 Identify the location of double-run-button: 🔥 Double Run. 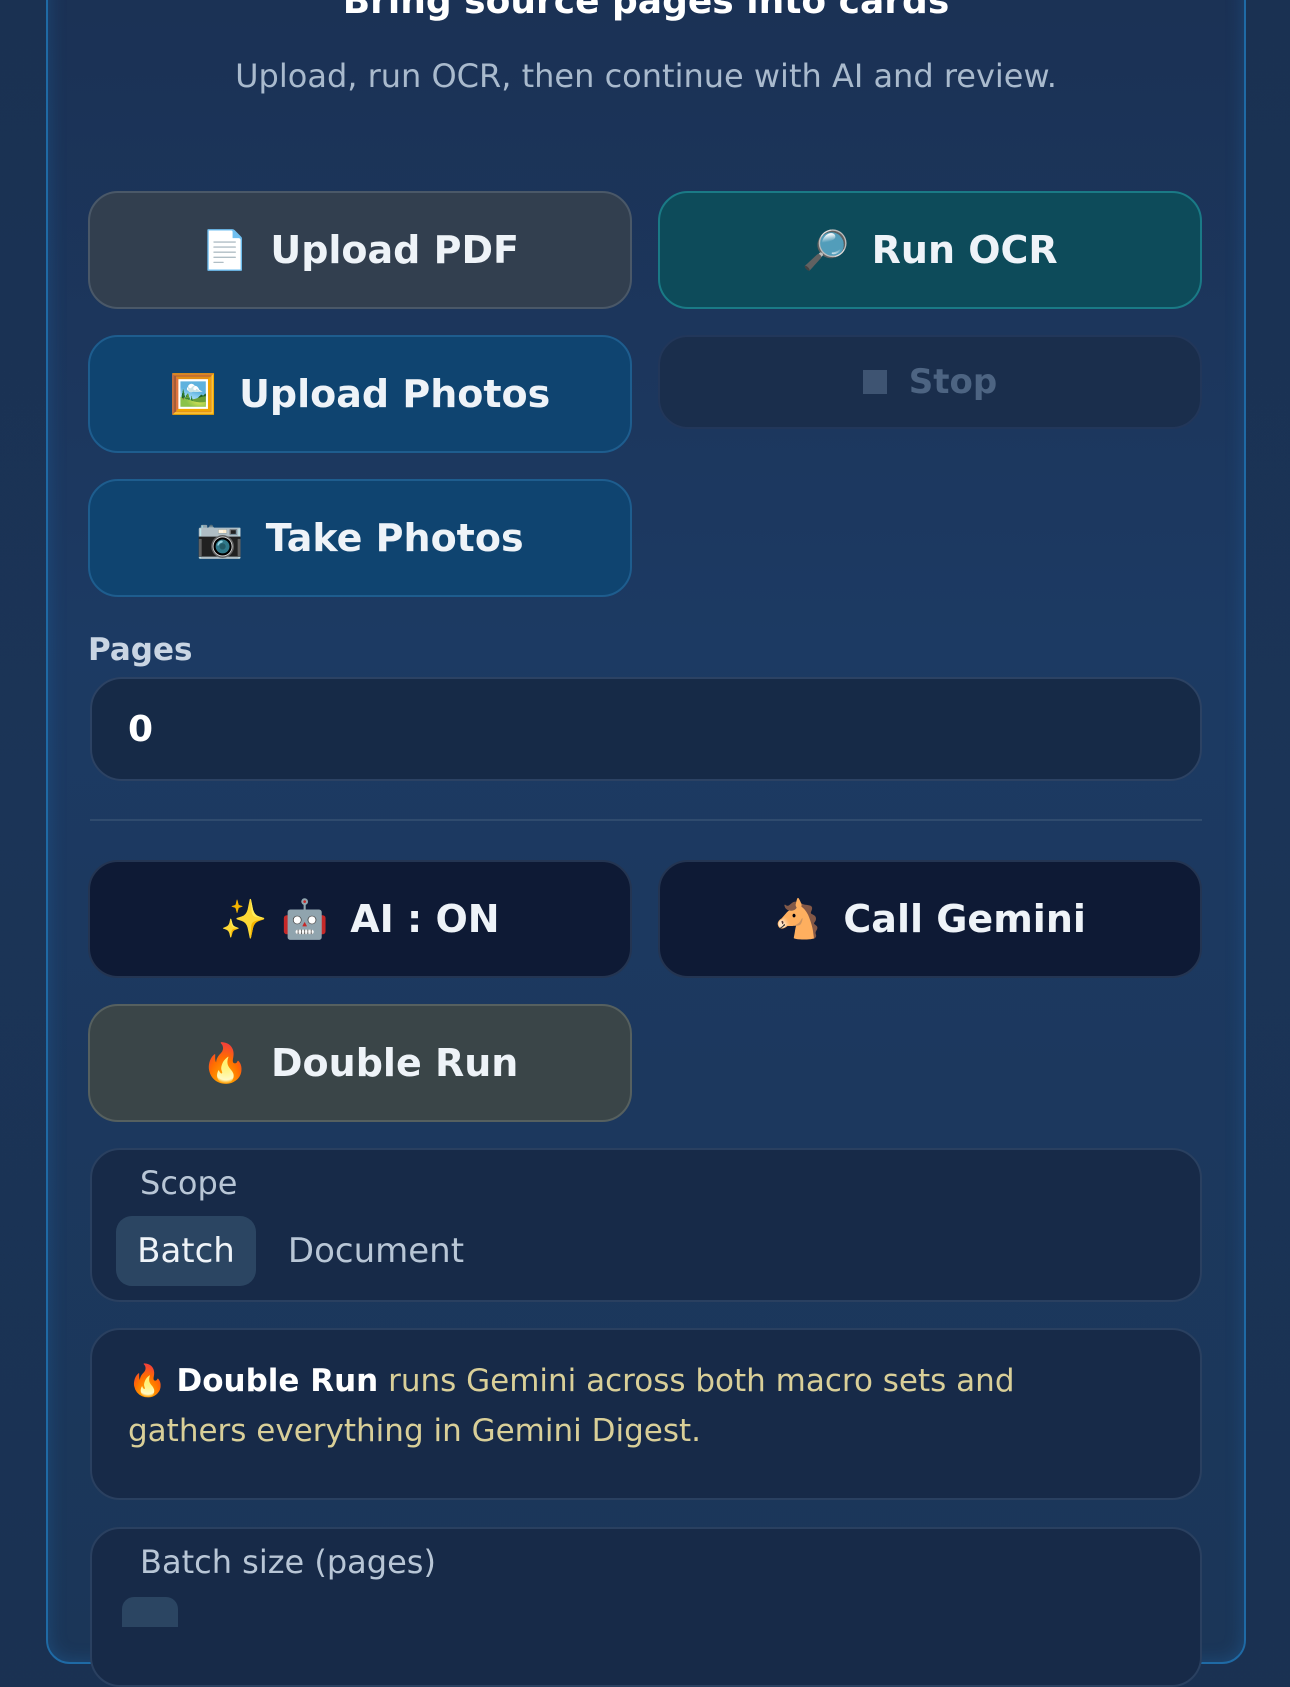
(360, 1063).